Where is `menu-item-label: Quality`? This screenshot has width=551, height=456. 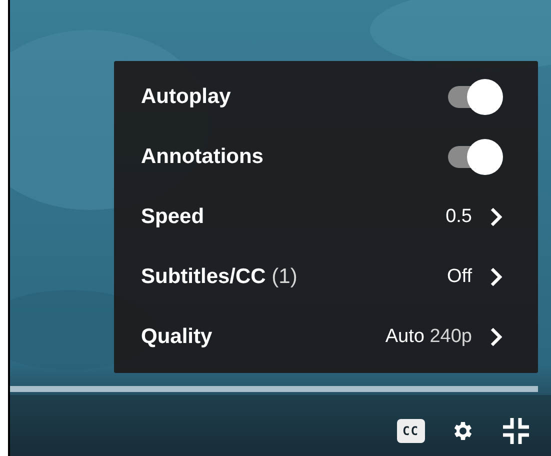 menu-item-label: Quality is located at coordinates (177, 337).